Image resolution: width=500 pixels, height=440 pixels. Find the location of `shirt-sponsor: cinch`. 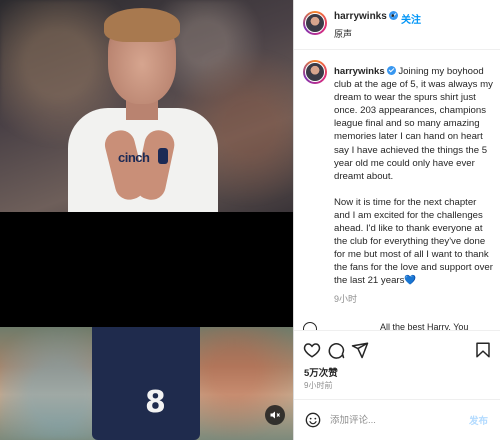

shirt-sponsor: cinch is located at coordinates (134, 157).